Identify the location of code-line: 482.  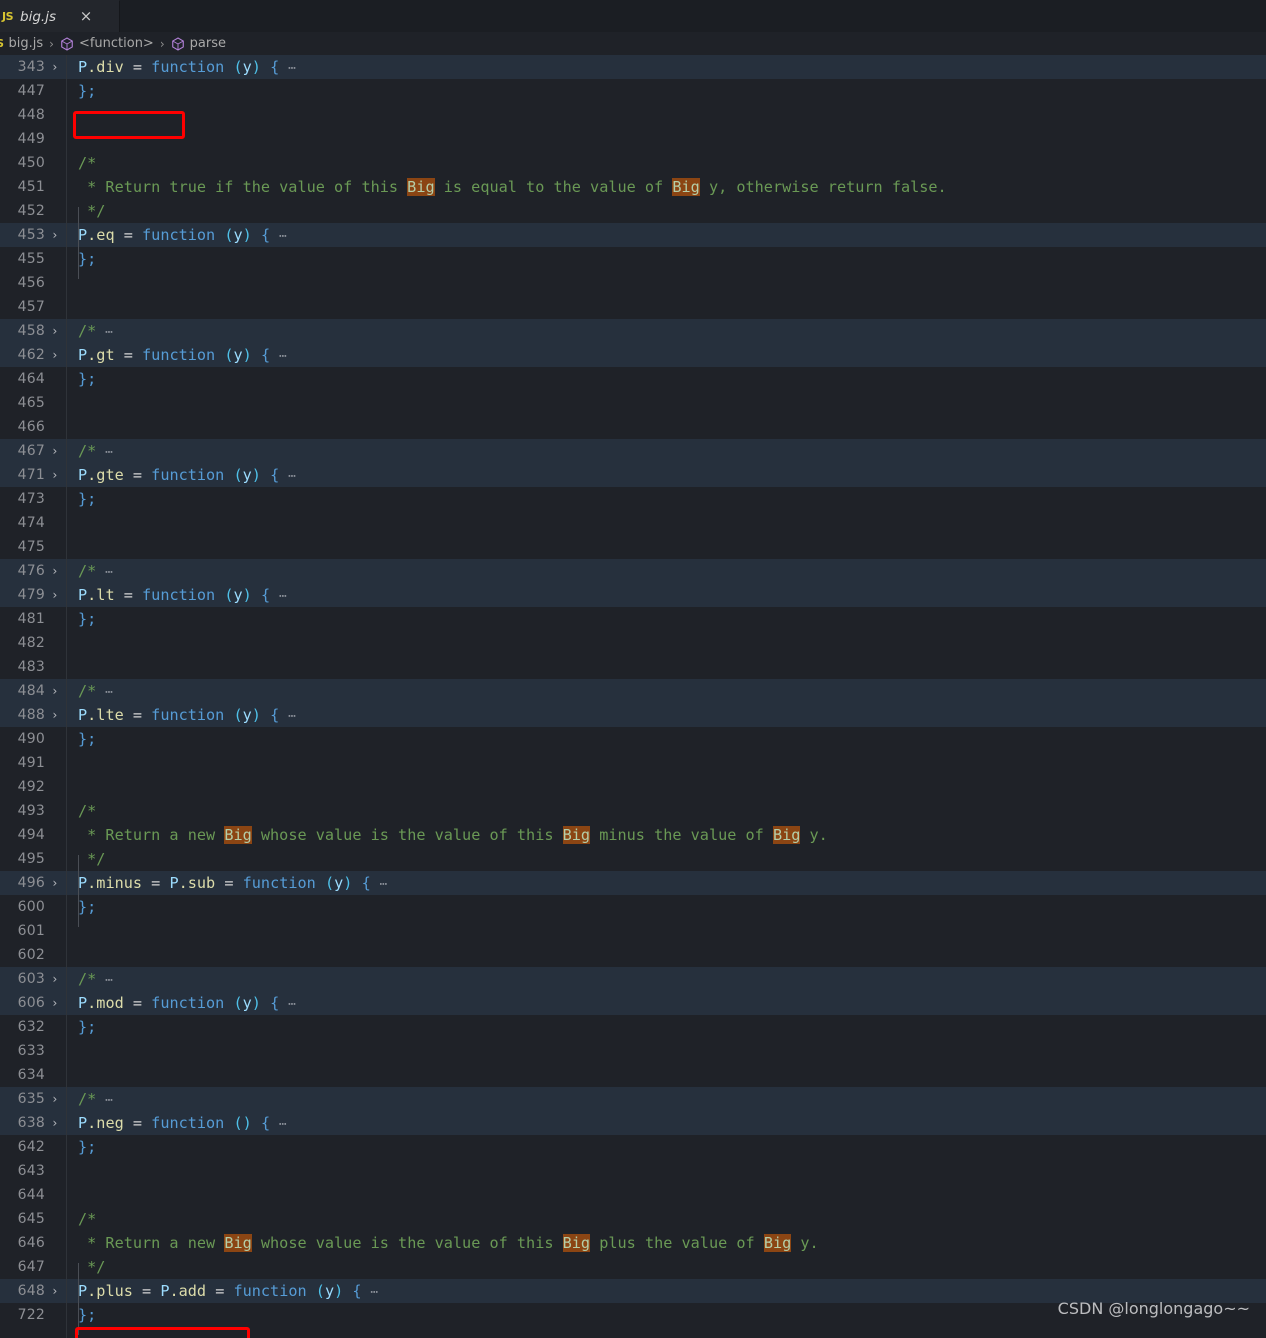
(633, 643).